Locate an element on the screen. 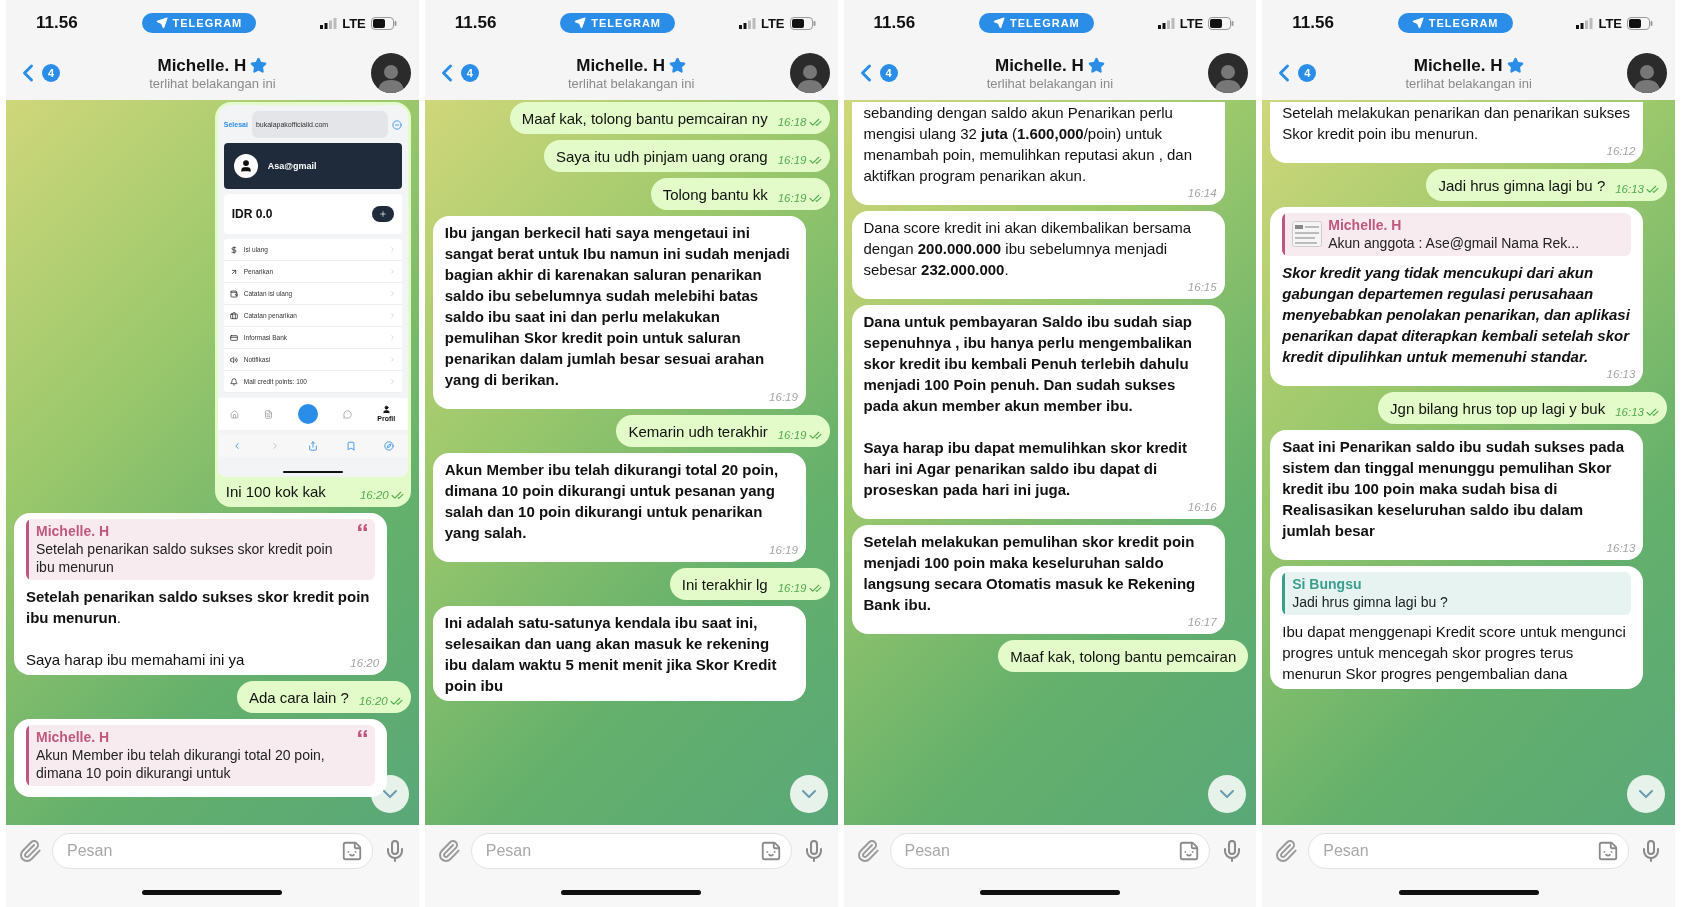 The height and width of the screenshot is (907, 1681). avatar-icon is located at coordinates (245, 166).